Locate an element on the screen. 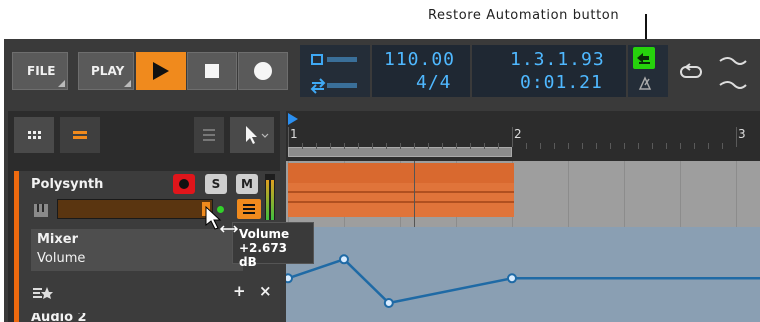 Image resolution: width=760 pixels, height=322 pixels. grid-icon is located at coordinates (34, 135).